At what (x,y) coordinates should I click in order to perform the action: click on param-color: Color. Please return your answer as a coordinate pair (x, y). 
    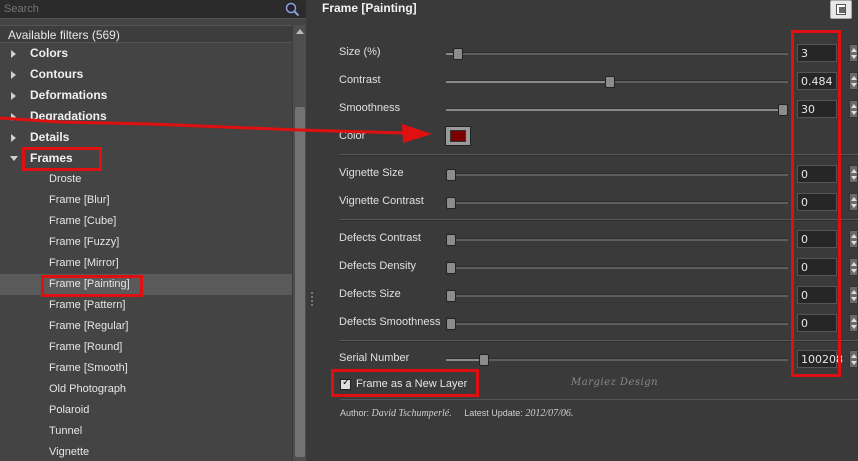
    Looking at the image, I should click on (588, 137).